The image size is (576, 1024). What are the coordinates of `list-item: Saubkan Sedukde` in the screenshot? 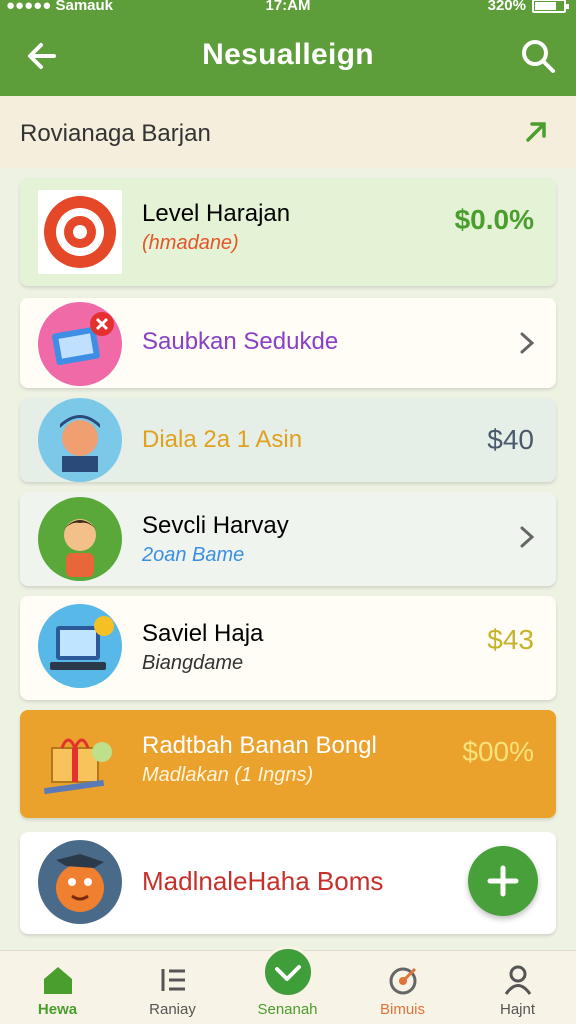 It's located at (288, 343).